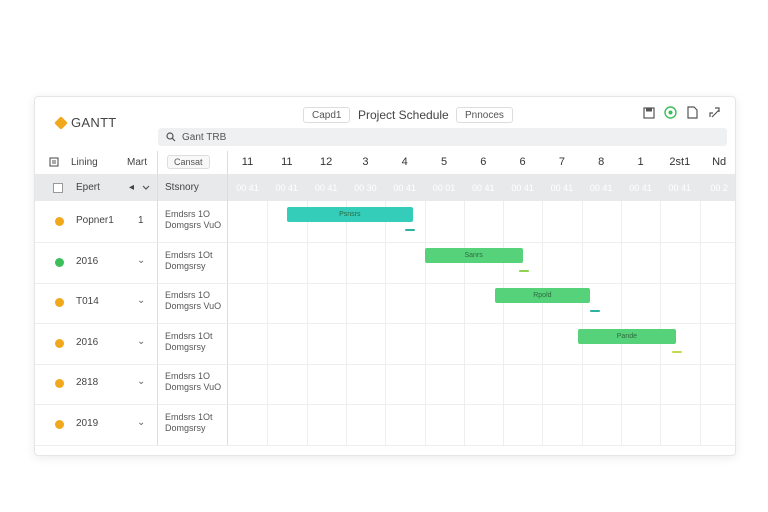  I want to click on page-title: Project Schedule, so click(403, 115).